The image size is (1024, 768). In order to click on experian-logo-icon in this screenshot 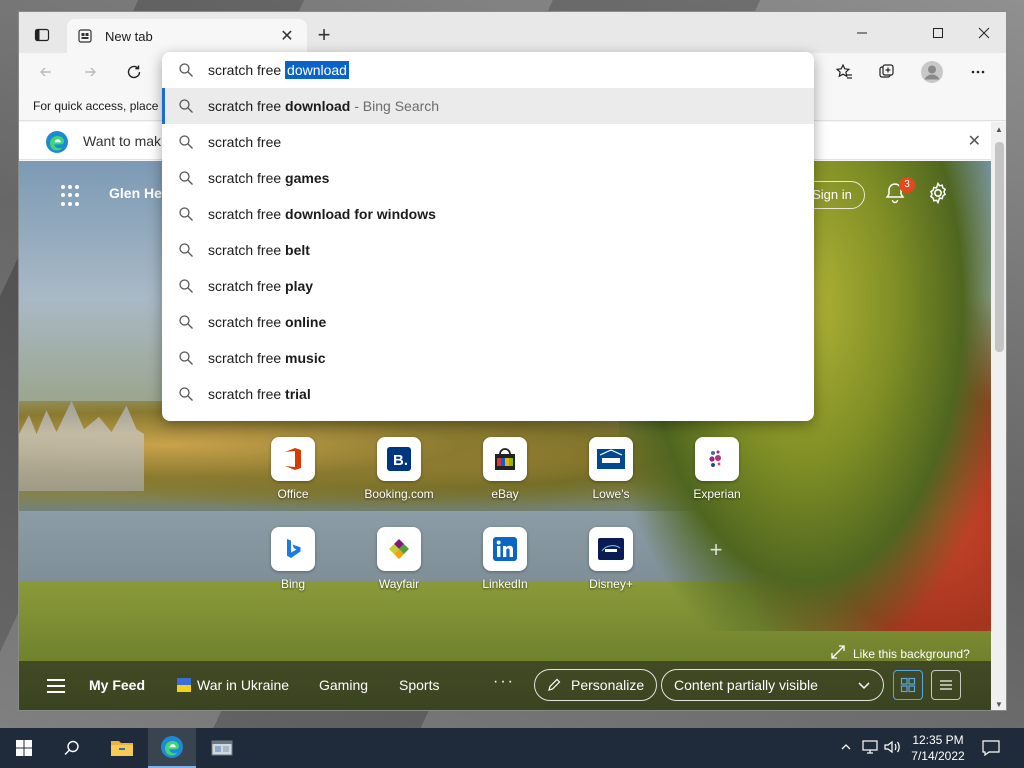, I will do `click(715, 458)`.